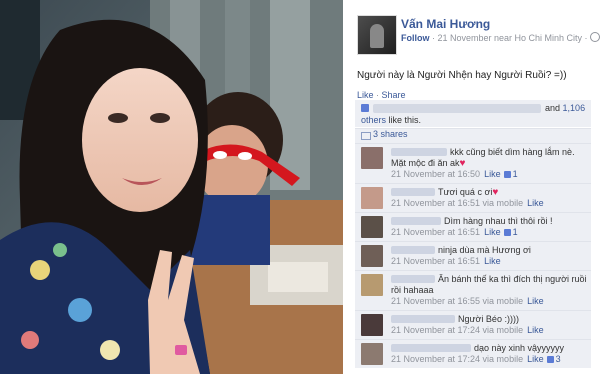 The height and width of the screenshot is (374, 600). What do you see at coordinates (366, 136) in the screenshot?
I see `share-icon` at bounding box center [366, 136].